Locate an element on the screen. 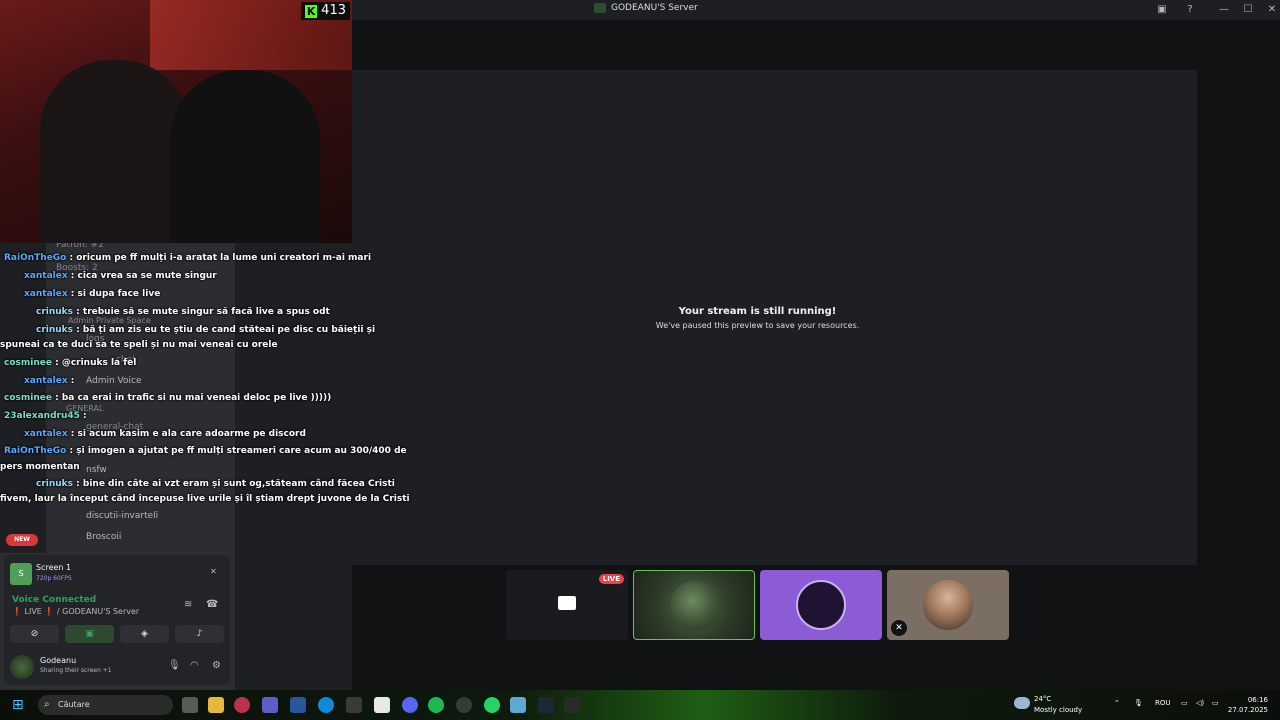 This screenshot has width=1280, height=720. spotify-icon is located at coordinates (436, 705).